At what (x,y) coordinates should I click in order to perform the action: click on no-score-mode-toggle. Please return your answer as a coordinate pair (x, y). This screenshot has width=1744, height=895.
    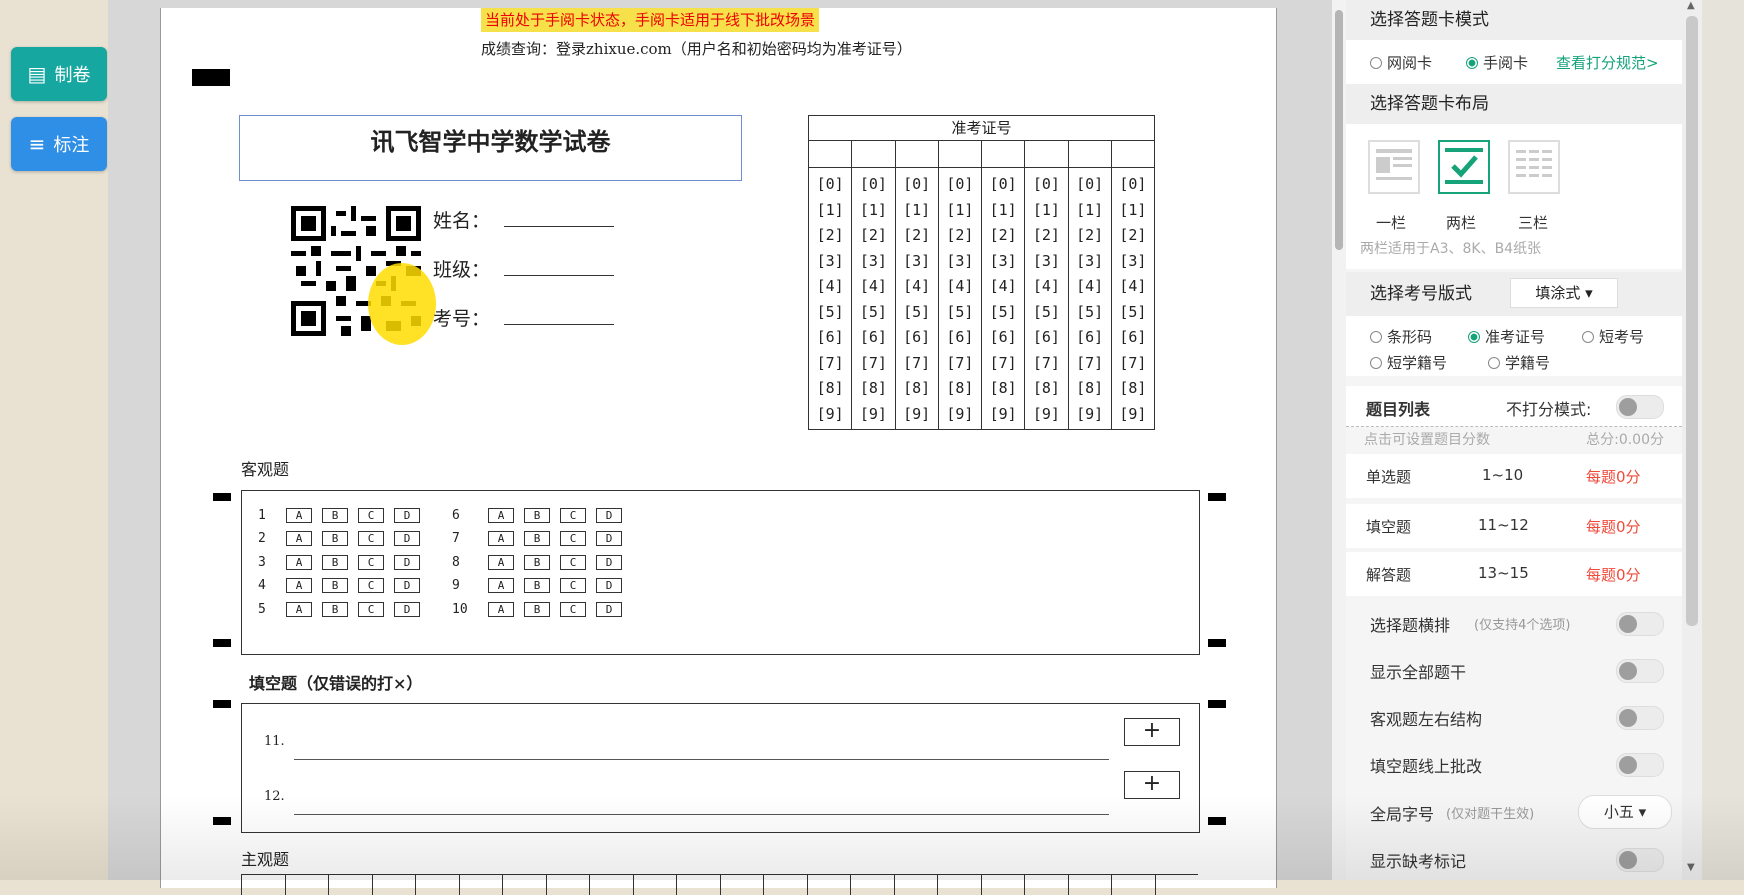
    Looking at the image, I should click on (1640, 407).